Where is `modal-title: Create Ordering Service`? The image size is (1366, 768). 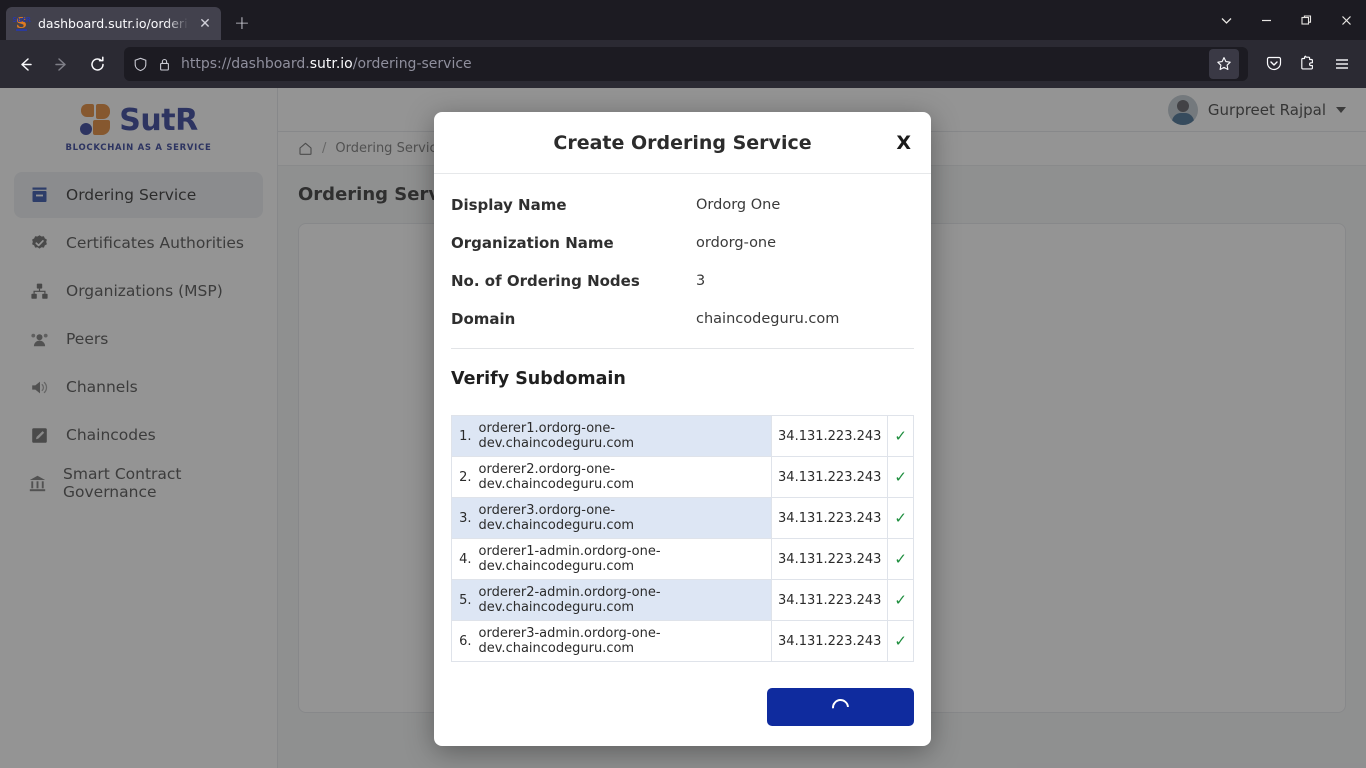 modal-title: Create Ordering Service is located at coordinates (682, 142).